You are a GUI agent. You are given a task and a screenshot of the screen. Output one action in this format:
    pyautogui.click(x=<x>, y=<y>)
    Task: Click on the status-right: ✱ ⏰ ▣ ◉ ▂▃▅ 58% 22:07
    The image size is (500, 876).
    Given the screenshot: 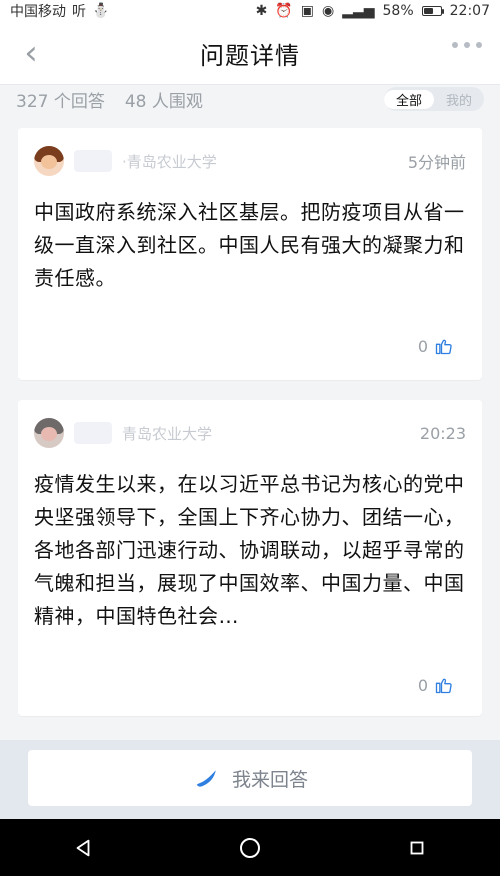 What is the action you would take?
    pyautogui.click(x=373, y=11)
    